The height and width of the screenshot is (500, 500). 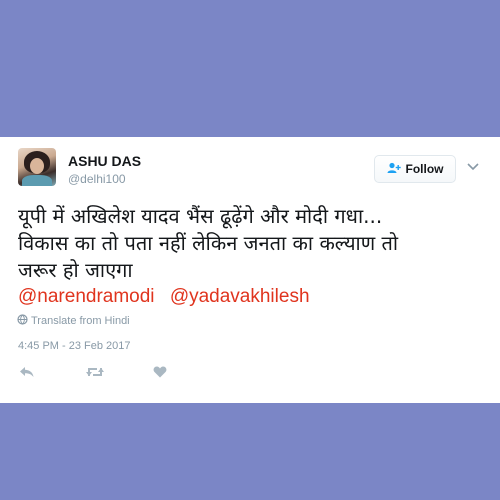 I want to click on like-icon, so click(x=160, y=372).